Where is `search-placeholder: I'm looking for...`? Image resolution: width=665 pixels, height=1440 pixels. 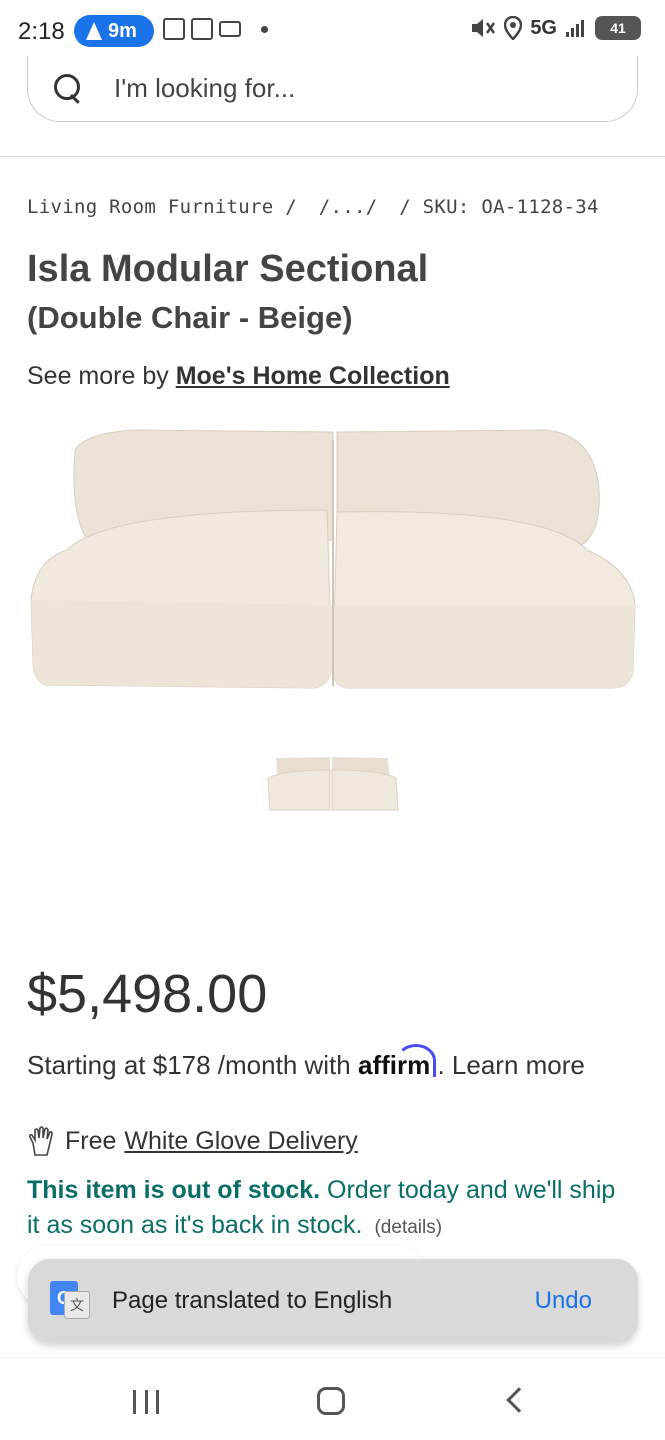 search-placeholder: I'm looking for... is located at coordinates (205, 88).